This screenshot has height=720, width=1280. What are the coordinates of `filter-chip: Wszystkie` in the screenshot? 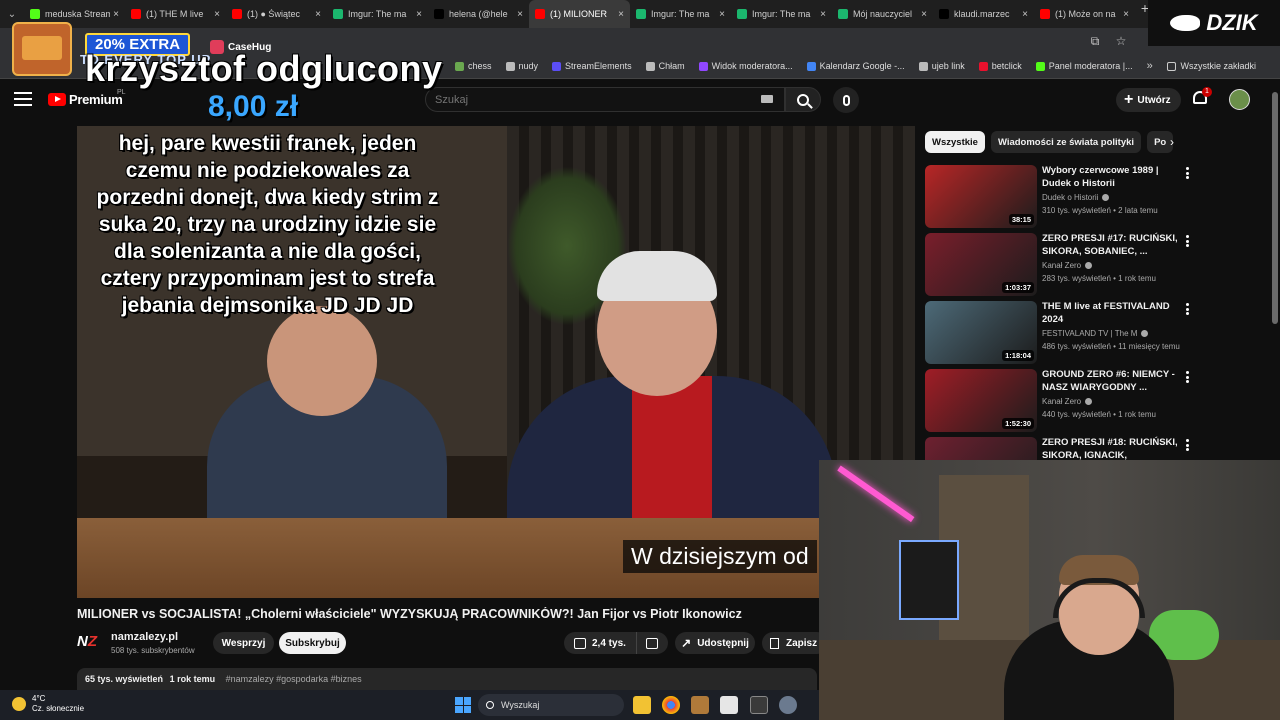 It's located at (955, 142).